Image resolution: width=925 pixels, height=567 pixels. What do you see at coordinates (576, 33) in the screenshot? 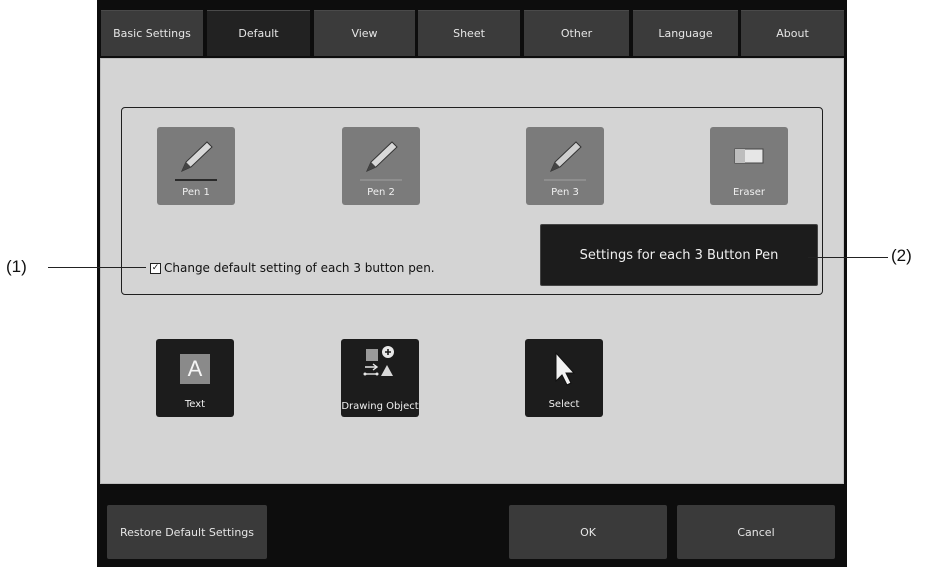
I see `tab-other: Other` at bounding box center [576, 33].